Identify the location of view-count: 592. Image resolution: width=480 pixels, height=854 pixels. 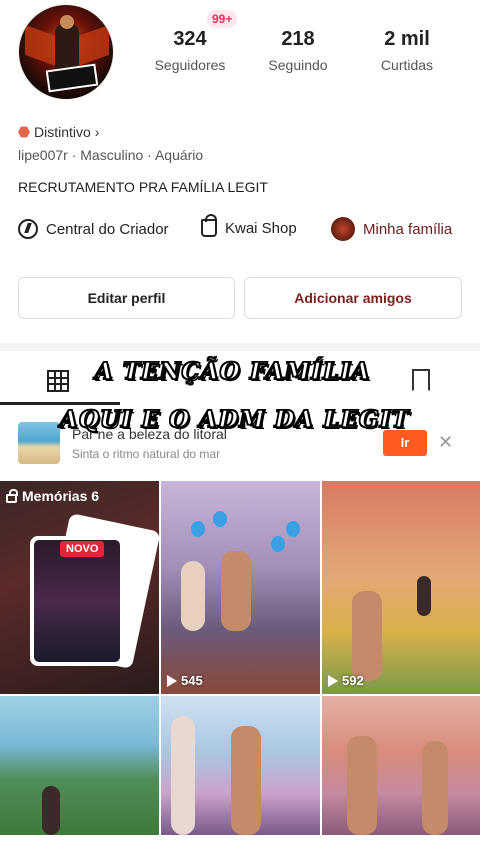
(346, 680).